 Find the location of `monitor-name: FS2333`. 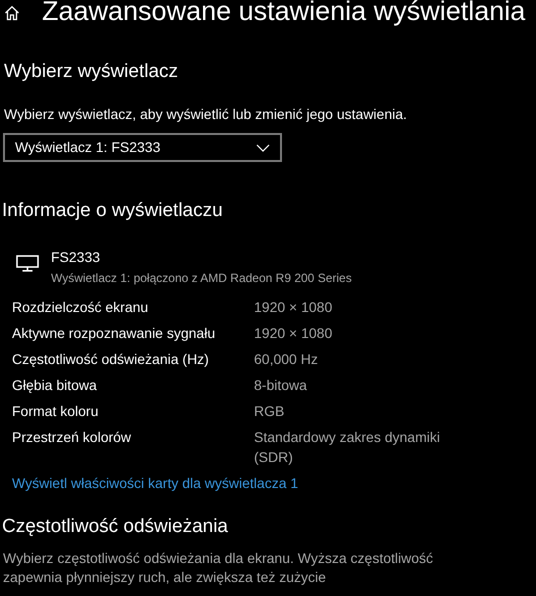

monitor-name: FS2333 is located at coordinates (76, 257).